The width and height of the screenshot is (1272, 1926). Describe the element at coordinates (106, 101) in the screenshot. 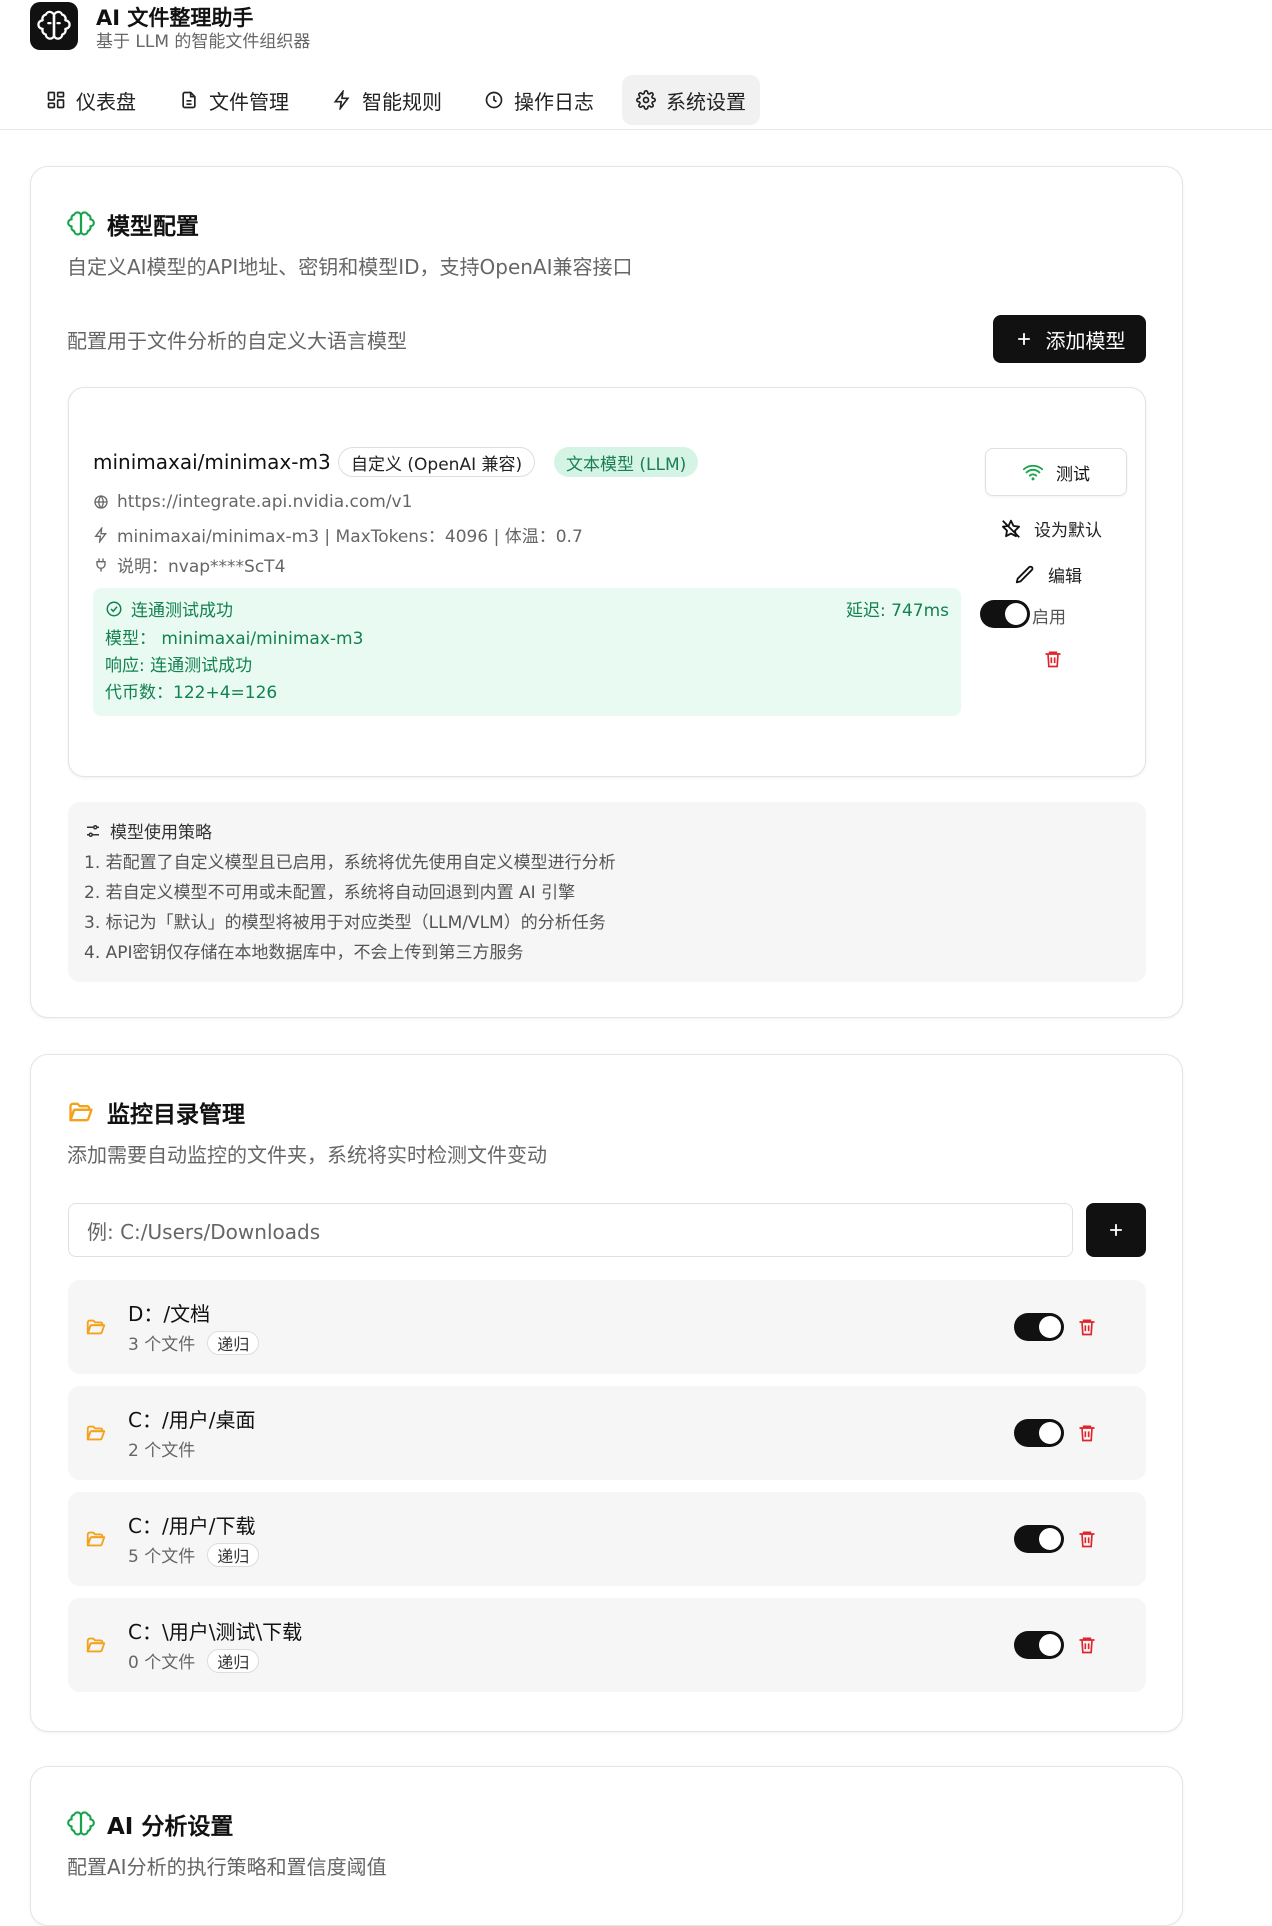

I see `tab-dashboard-label: 仪表盘` at that location.